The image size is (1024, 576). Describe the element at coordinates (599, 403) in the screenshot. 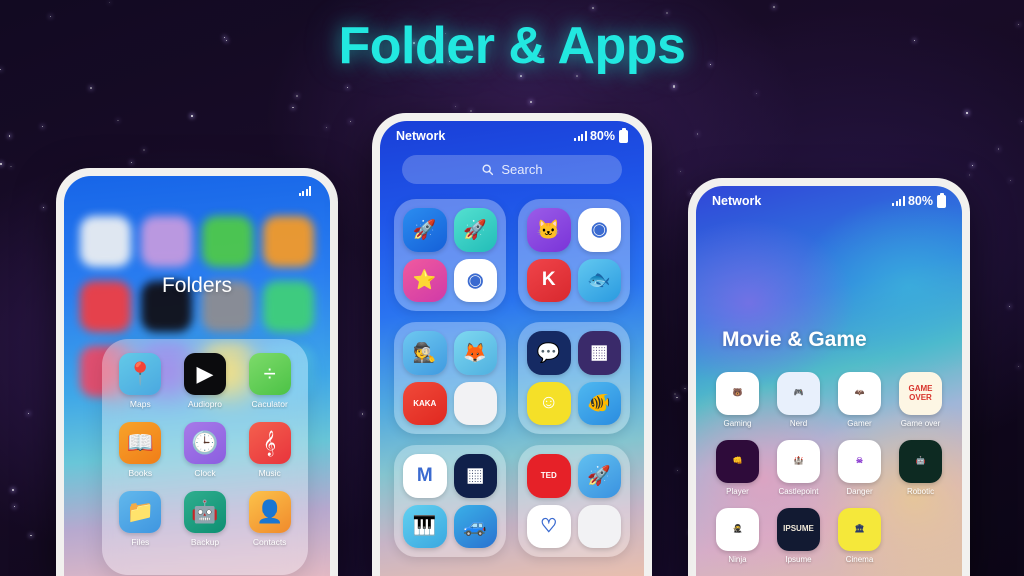

I see `songs-icon: 🐠` at that location.